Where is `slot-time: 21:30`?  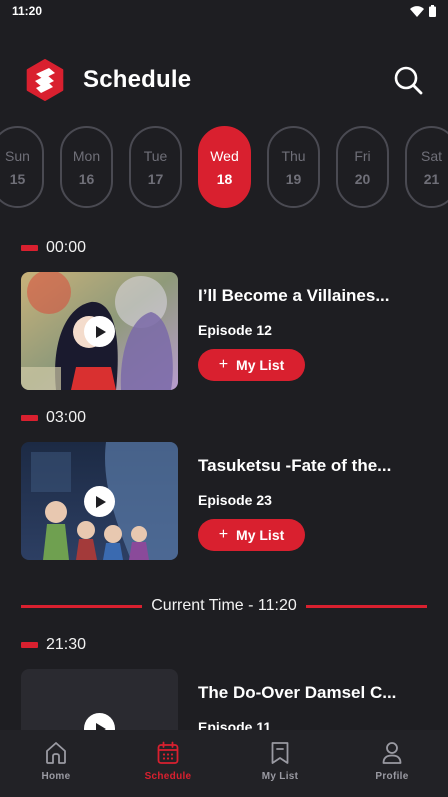
slot-time: 21:30 is located at coordinates (66, 644).